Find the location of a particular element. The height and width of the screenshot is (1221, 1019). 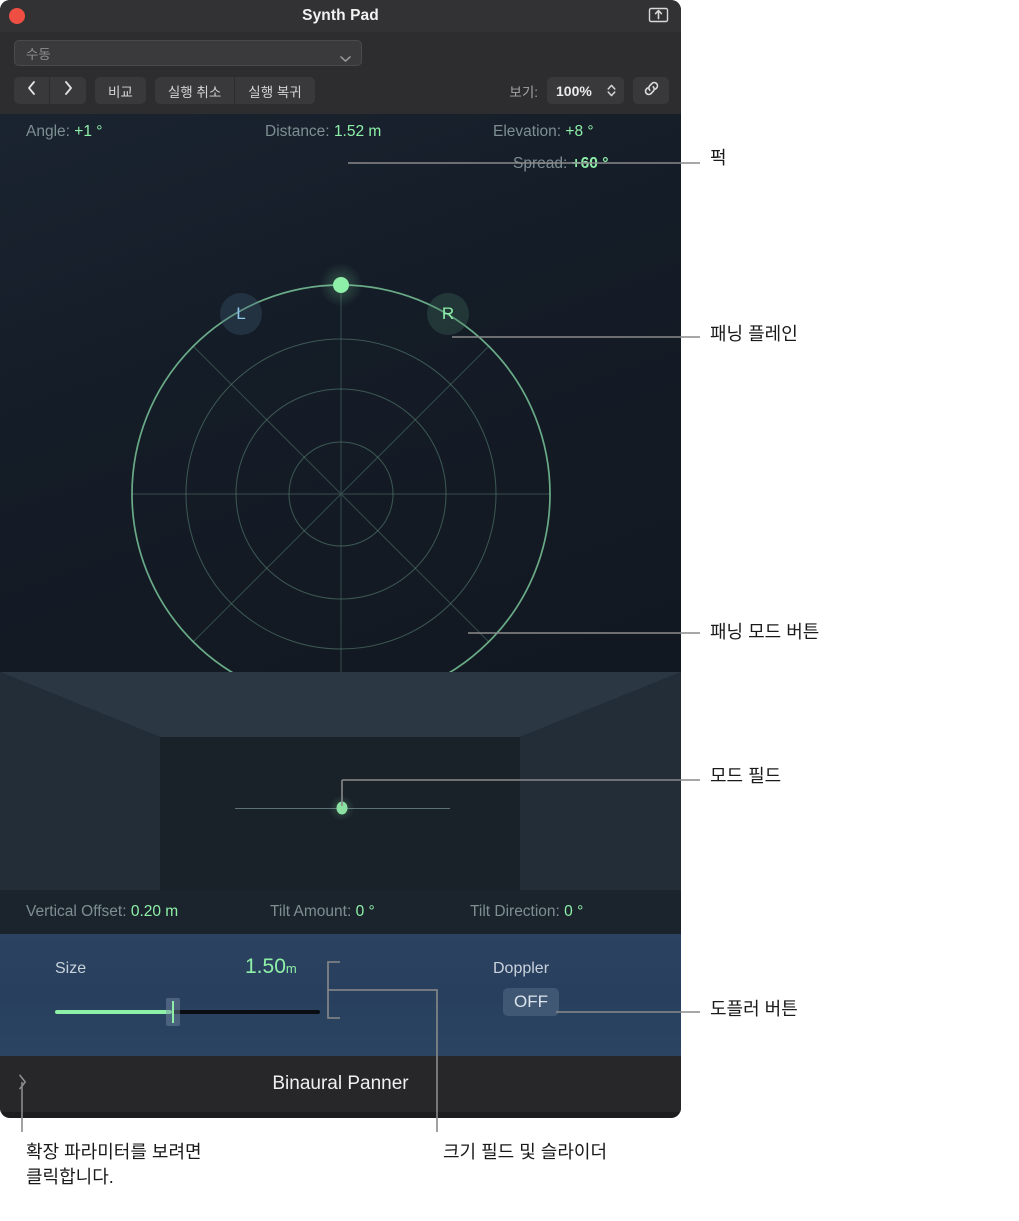

left-marker-label: L is located at coordinates (241, 313).